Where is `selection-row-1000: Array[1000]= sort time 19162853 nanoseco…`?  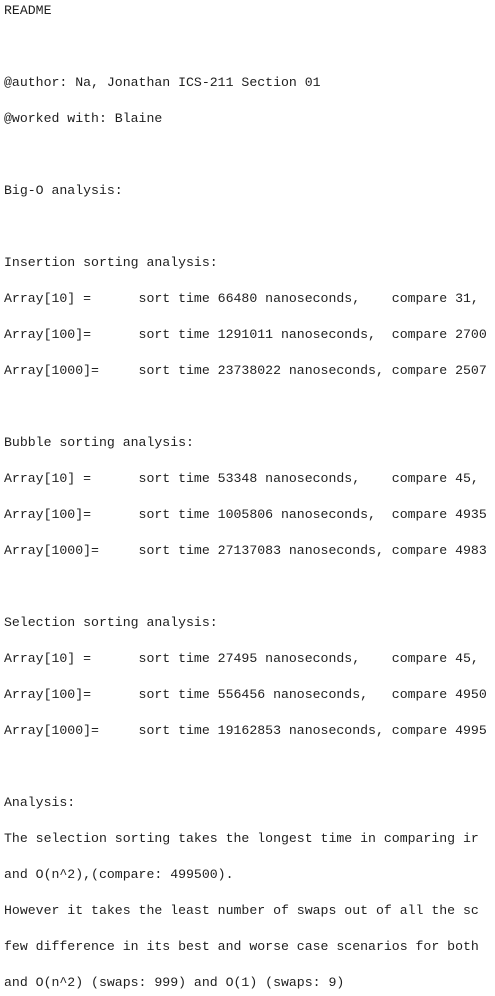
selection-row-1000: Array[1000]= sort time 19162853 nanoseco… is located at coordinates (245, 730).